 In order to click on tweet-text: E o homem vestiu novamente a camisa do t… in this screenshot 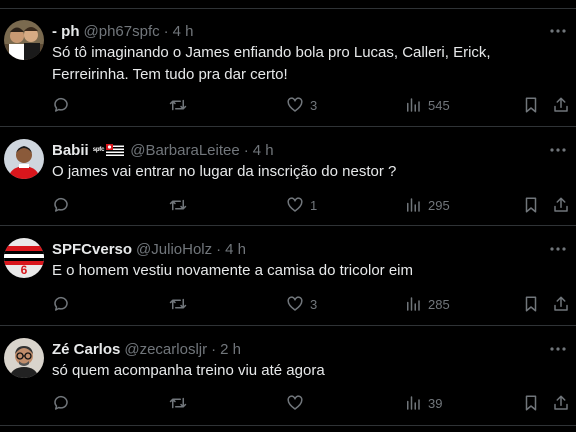, I will do `click(232, 270)`.